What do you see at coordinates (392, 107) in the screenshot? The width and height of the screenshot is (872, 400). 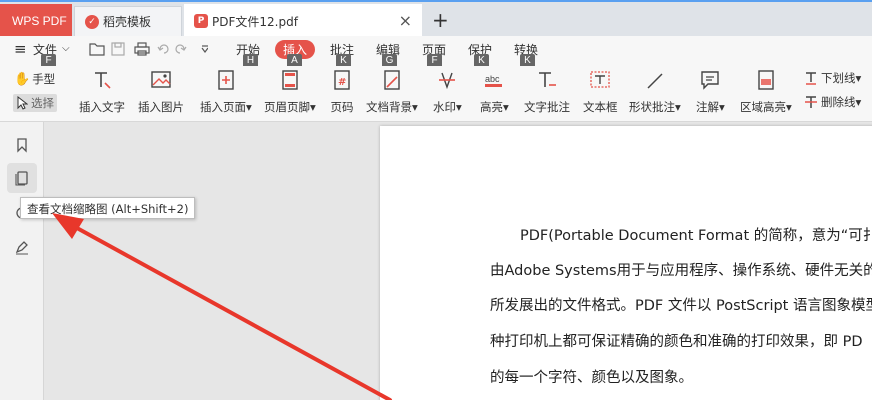 I see `doc-background-label: 文档背景▾` at bounding box center [392, 107].